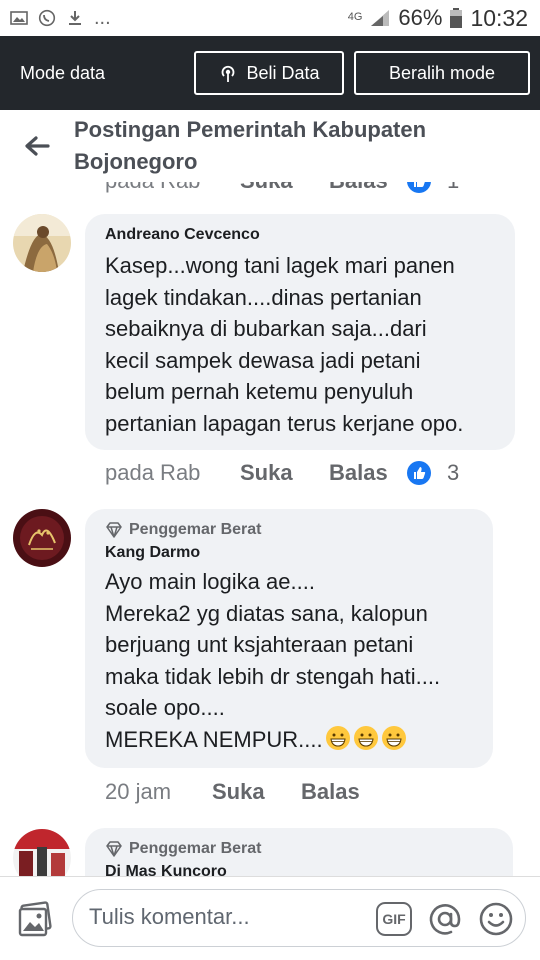 The image size is (540, 960). I want to click on status-bar-right: 4G 66% 10:32, so click(438, 18).